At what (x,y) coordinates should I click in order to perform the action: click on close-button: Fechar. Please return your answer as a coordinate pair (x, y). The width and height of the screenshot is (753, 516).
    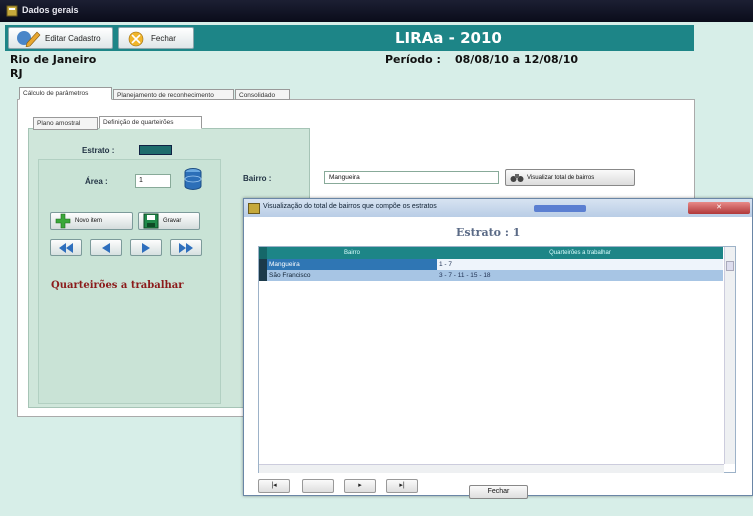
    Looking at the image, I should click on (156, 38).